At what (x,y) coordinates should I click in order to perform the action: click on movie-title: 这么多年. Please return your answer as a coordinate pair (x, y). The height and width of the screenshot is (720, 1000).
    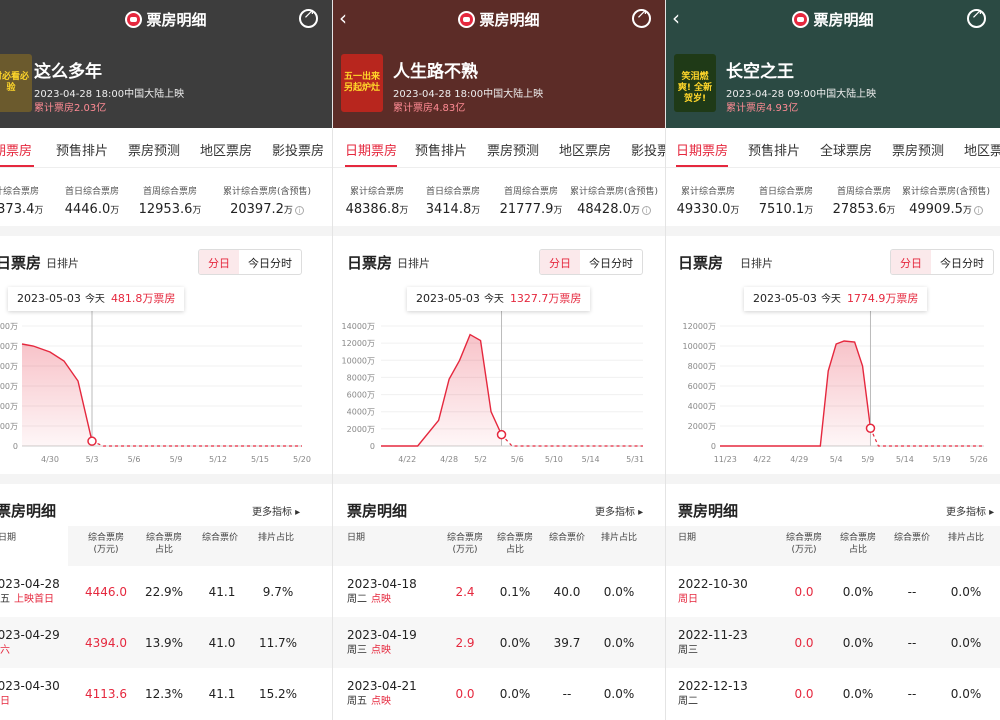
    Looking at the image, I should click on (68, 72).